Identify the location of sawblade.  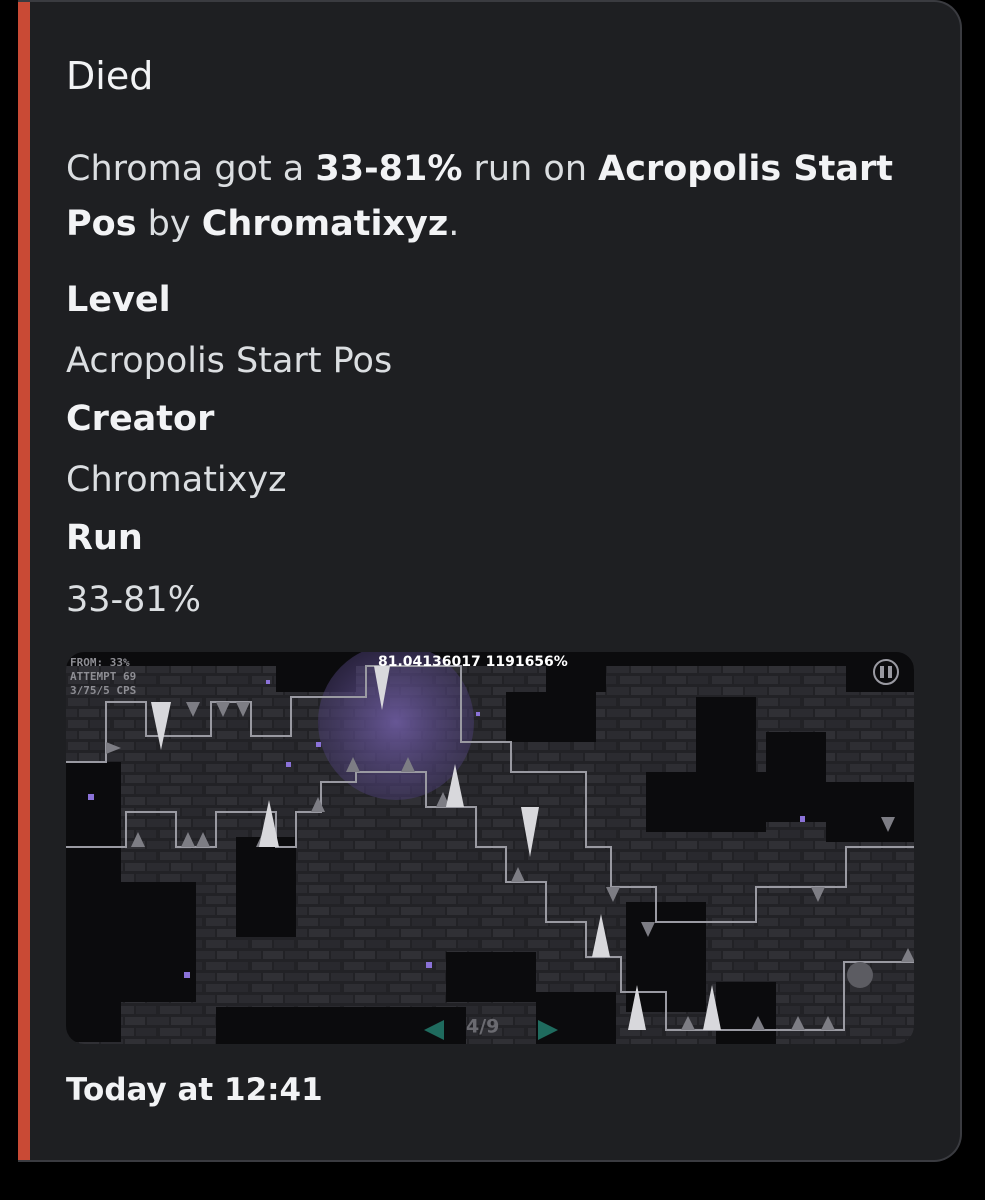
(860, 975).